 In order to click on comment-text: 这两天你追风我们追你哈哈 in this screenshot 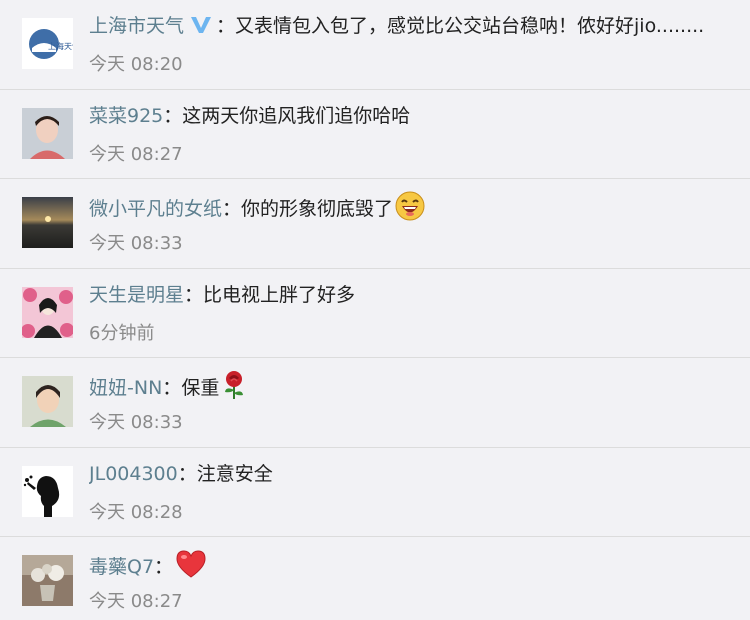, I will do `click(296, 115)`.